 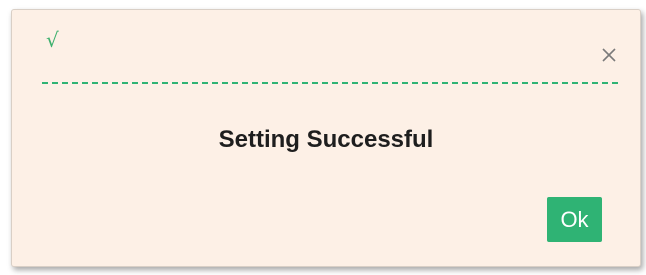 What do you see at coordinates (609, 55) in the screenshot?
I see `close-icon` at bounding box center [609, 55].